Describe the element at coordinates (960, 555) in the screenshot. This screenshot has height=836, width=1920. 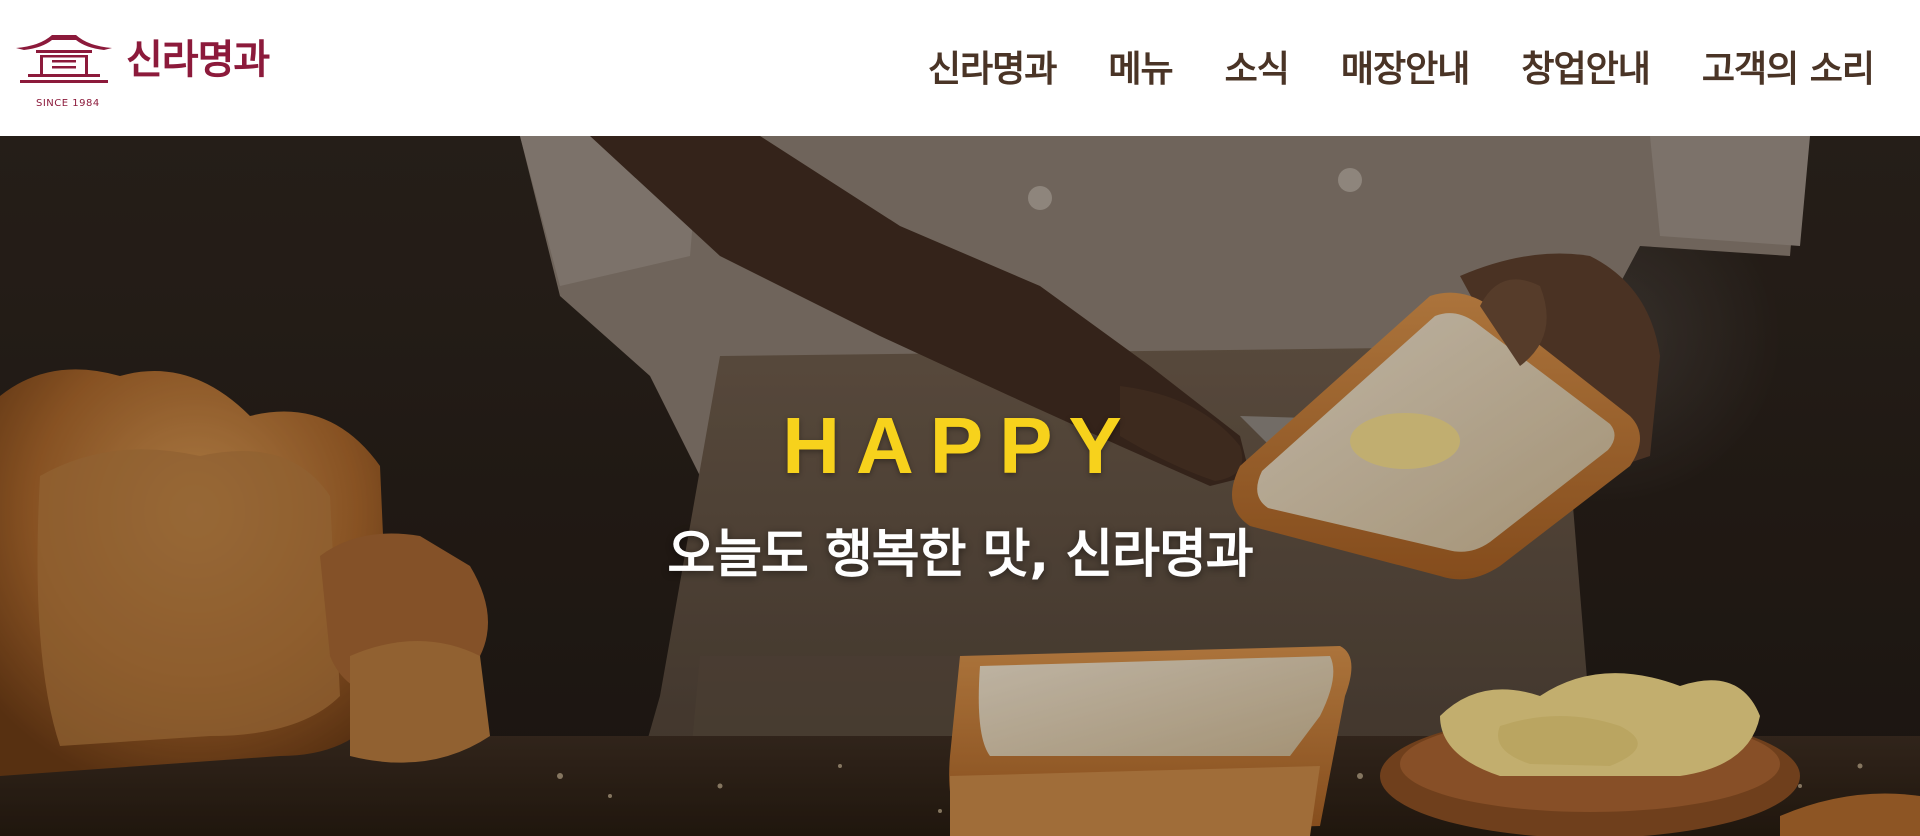
I see `hero-headline: 오늘도 행복한 맛, 신라명과` at that location.